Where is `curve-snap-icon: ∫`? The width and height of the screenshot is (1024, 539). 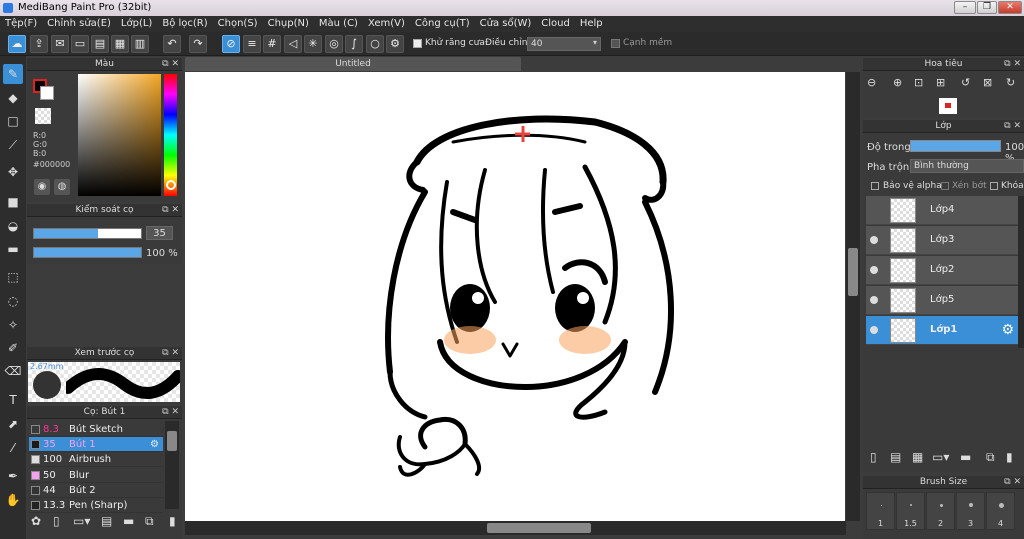 curve-snap-icon: ∫ is located at coordinates (354, 44).